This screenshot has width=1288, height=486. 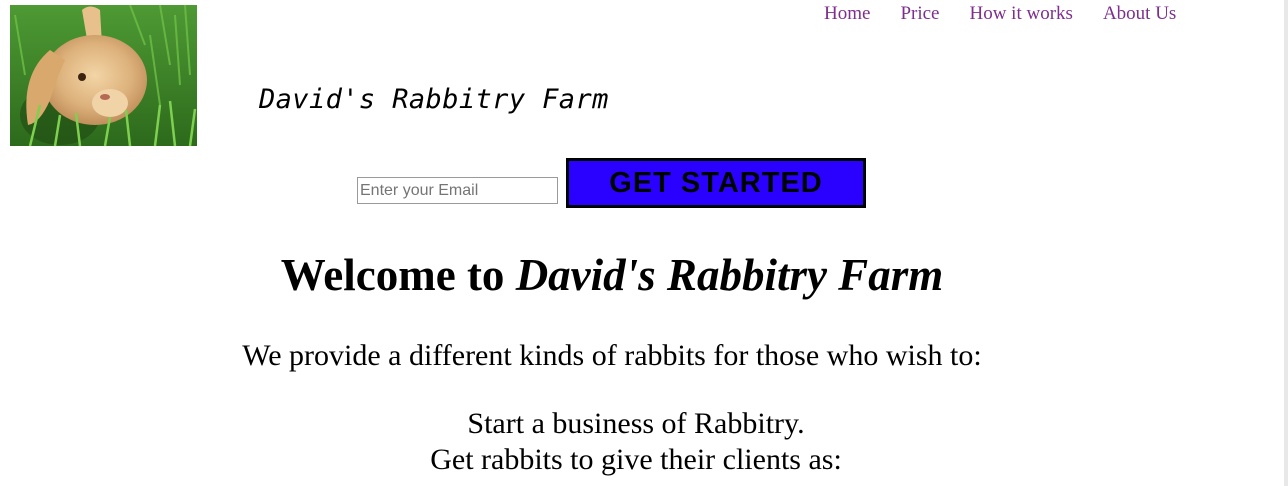 I want to click on nav-link-about-us: About Us, so click(x=1139, y=14).